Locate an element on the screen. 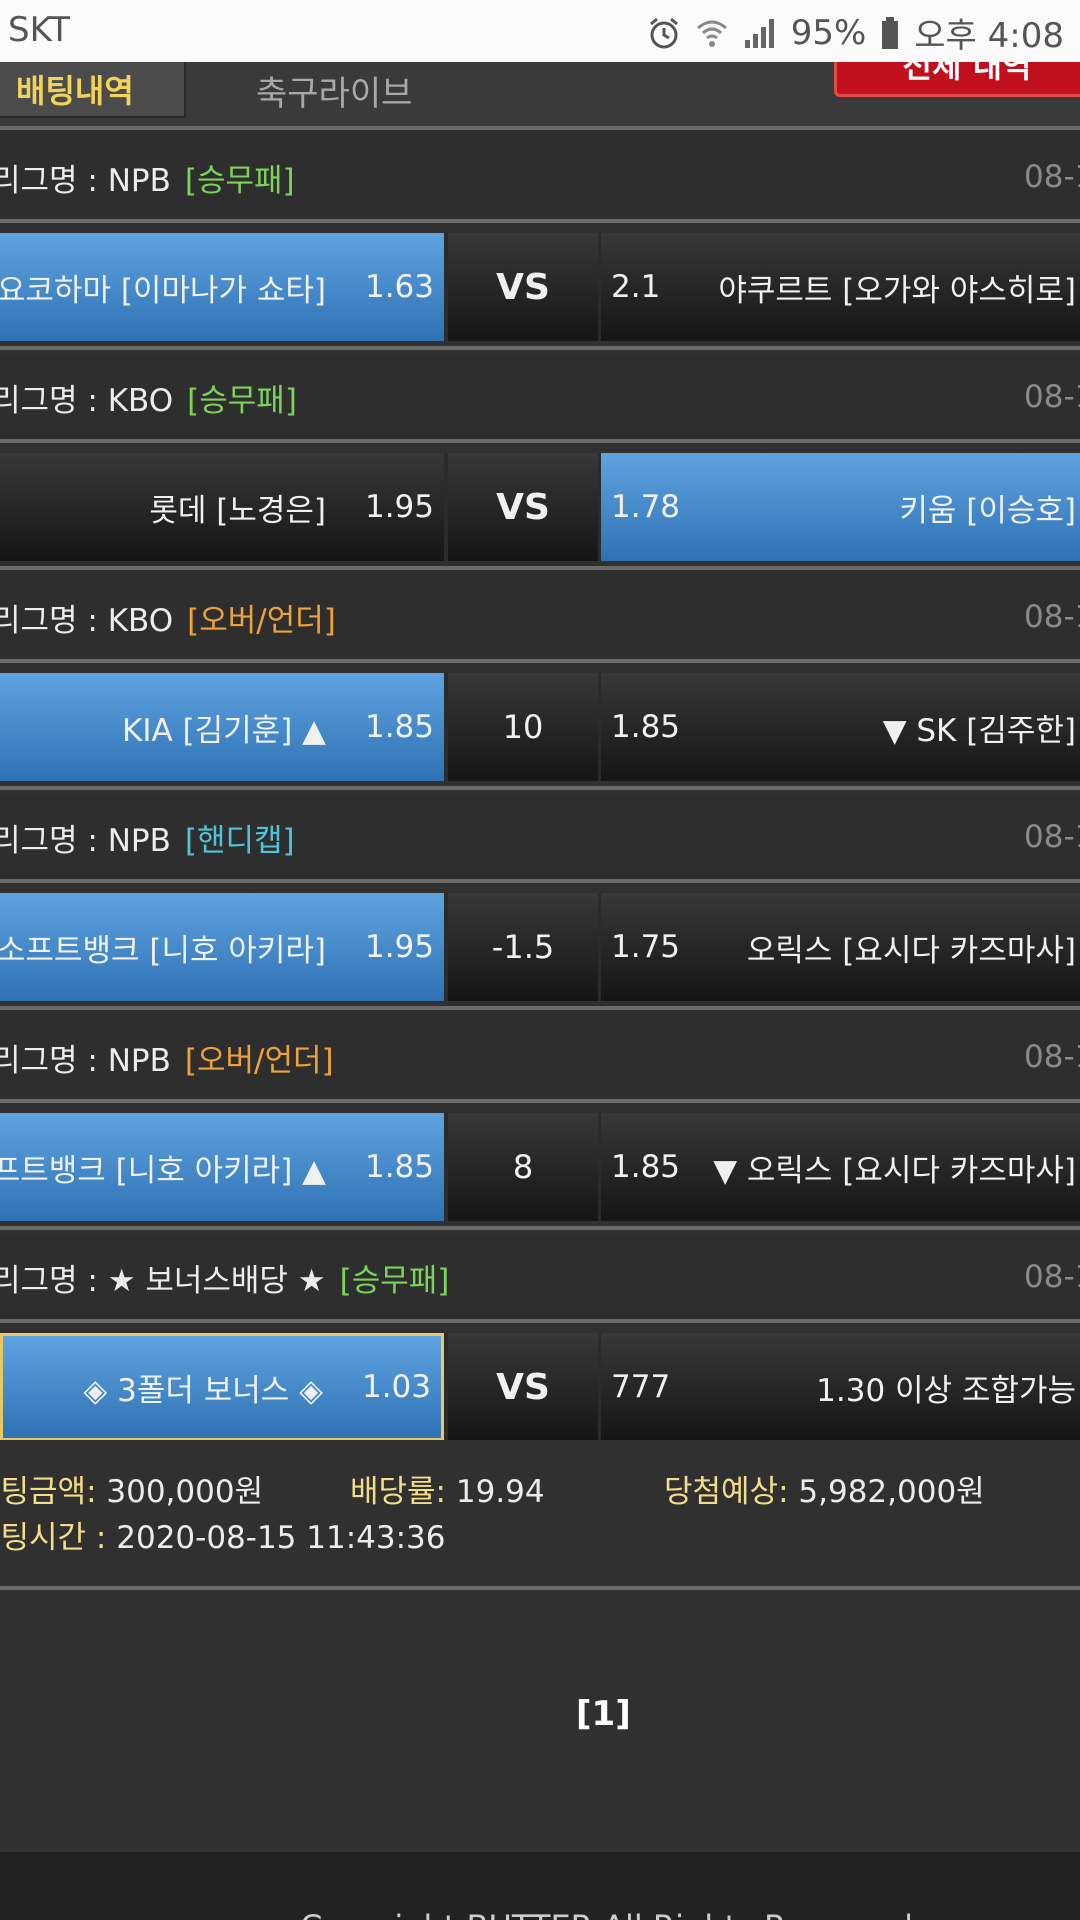 The width and height of the screenshot is (1080, 1920). middle-value: 8 is located at coordinates (523, 1167).